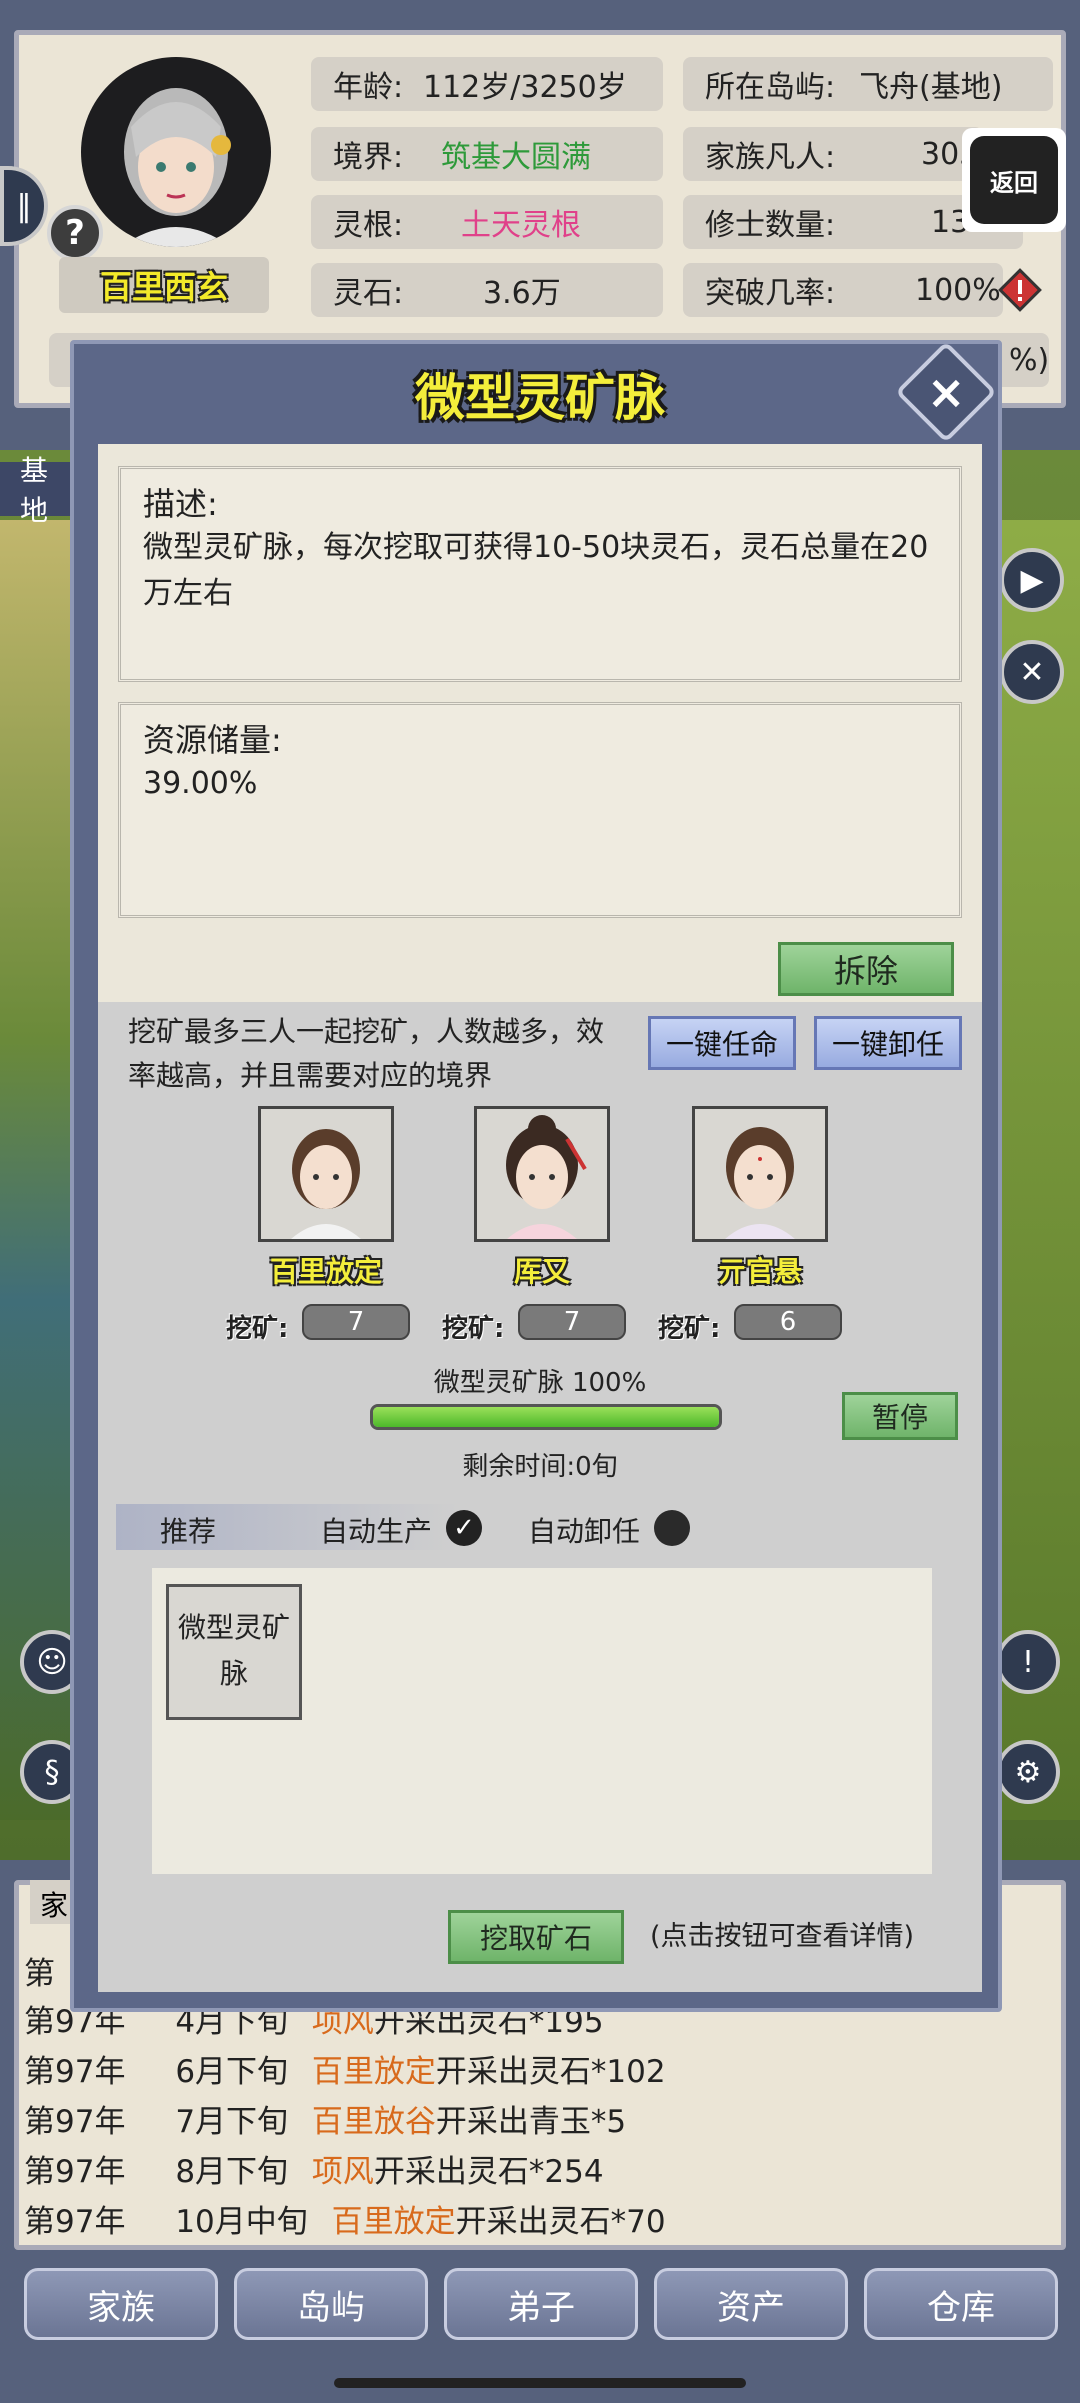 This screenshot has height=2403, width=1080. What do you see at coordinates (770, 87) in the screenshot?
I see `island-label: 所在岛屿:` at bounding box center [770, 87].